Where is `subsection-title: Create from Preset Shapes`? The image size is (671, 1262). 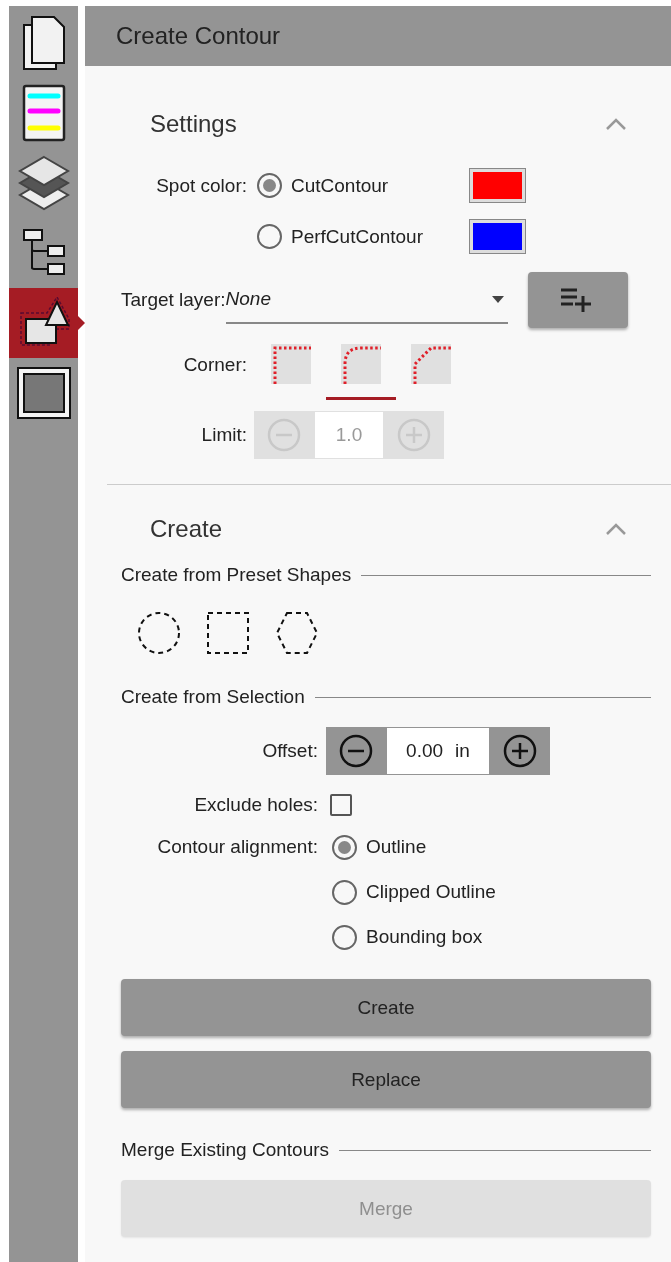 subsection-title: Create from Preset Shapes is located at coordinates (236, 575).